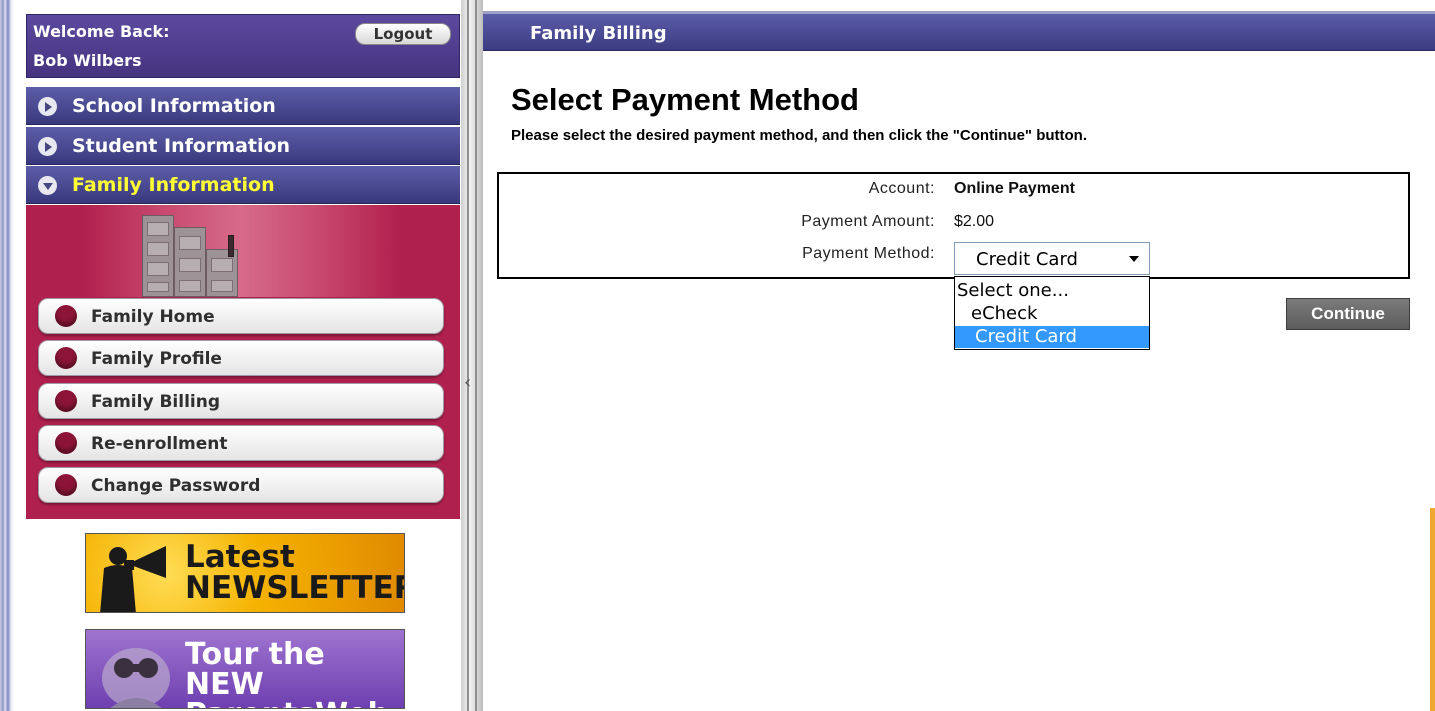  What do you see at coordinates (133, 579) in the screenshot?
I see `megaphone-person-icon` at bounding box center [133, 579].